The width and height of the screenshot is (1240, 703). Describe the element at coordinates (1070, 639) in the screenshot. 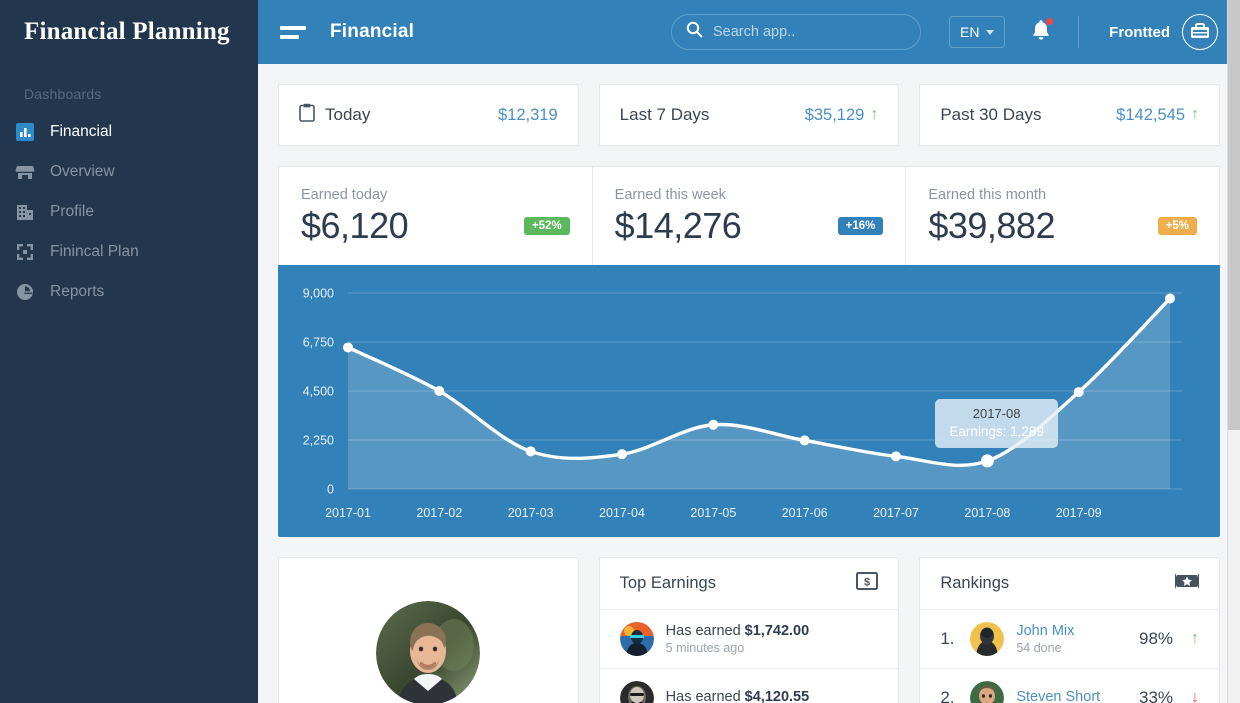

I see `list-item: 1. John Mix 54 done 98% ↑` at that location.